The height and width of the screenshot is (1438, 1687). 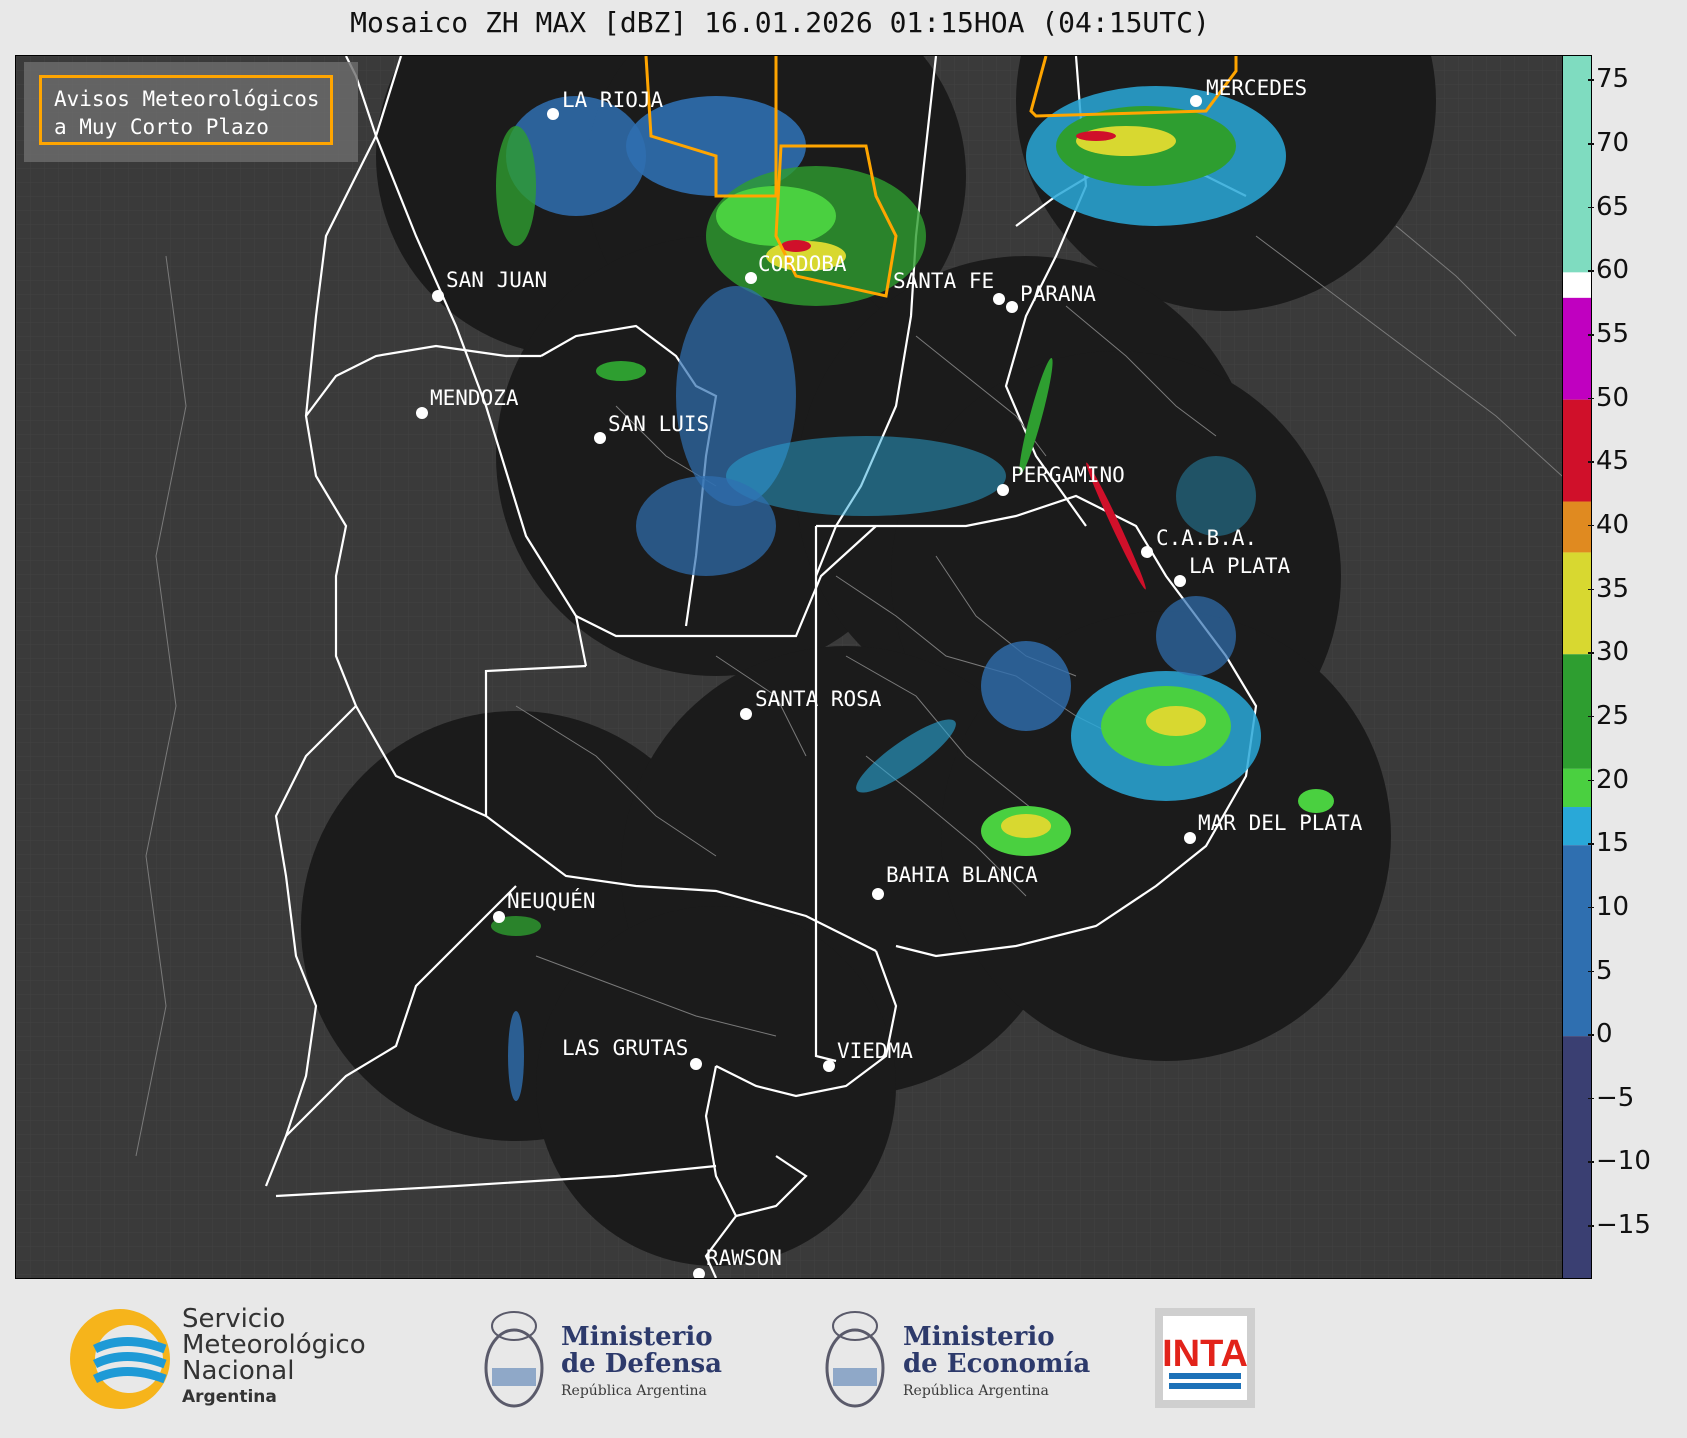 I want to click on inta-logo: INTA, so click(x=1205, y=1358).